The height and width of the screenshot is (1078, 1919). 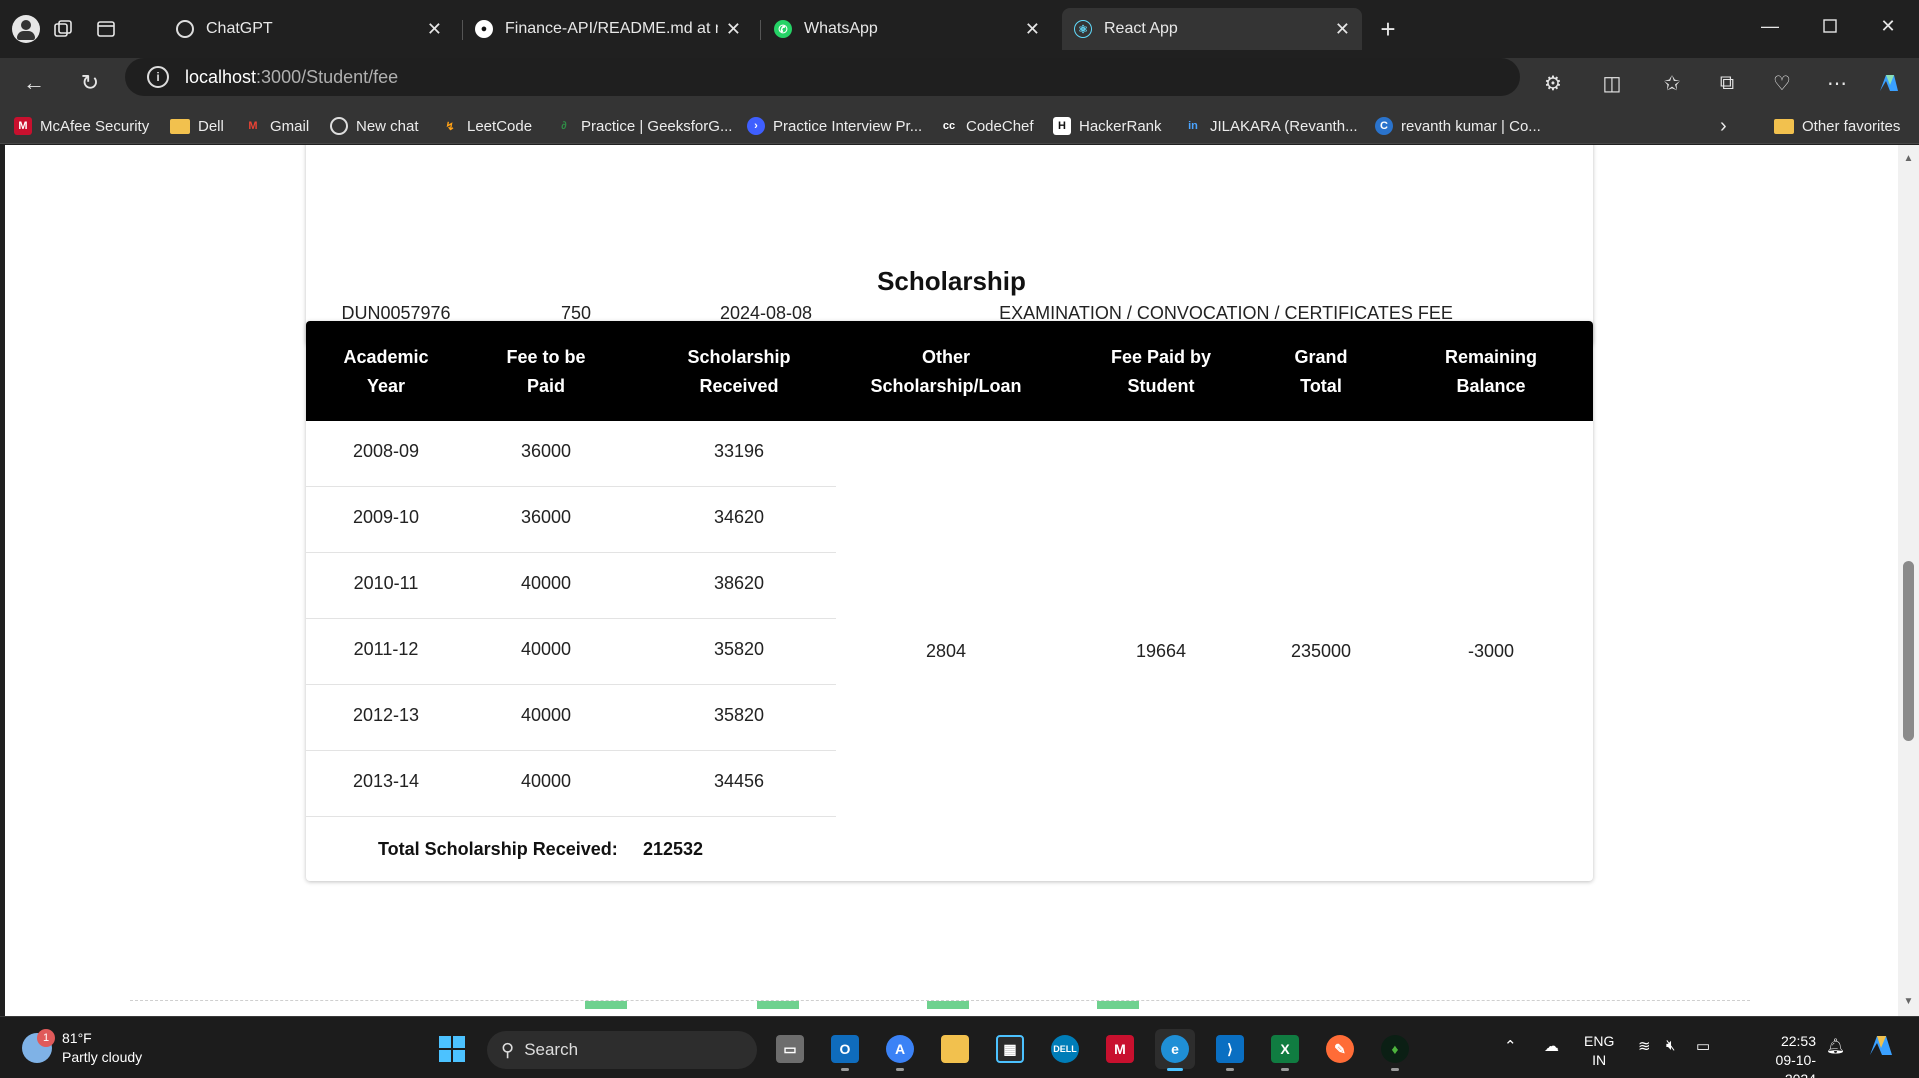 What do you see at coordinates (1908, 158) in the screenshot?
I see `scroll-up-icon: ▲` at bounding box center [1908, 158].